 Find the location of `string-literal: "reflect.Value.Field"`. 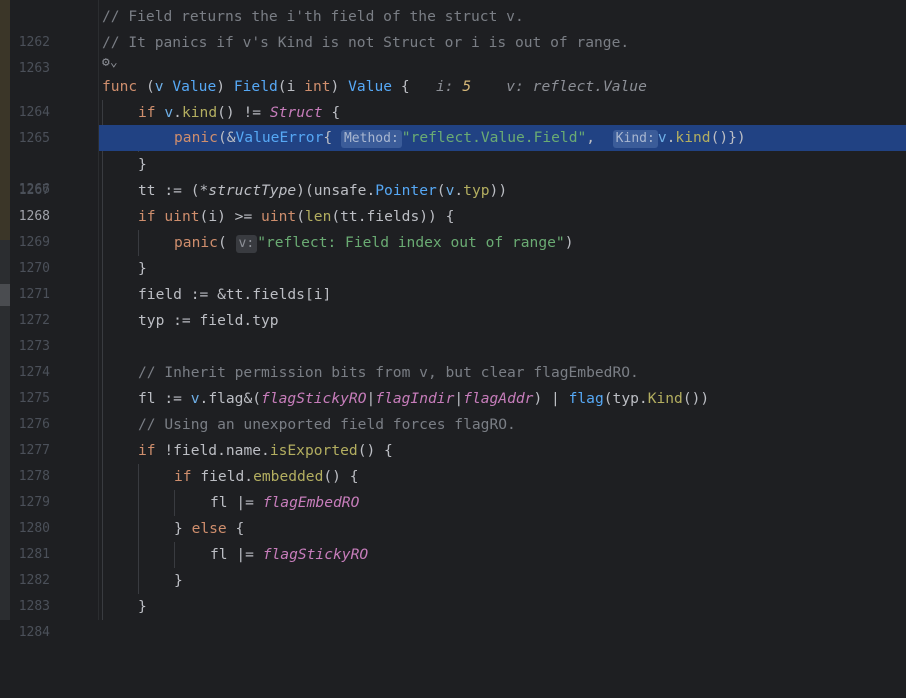

string-literal: "reflect.Value.Field" is located at coordinates (494, 137).